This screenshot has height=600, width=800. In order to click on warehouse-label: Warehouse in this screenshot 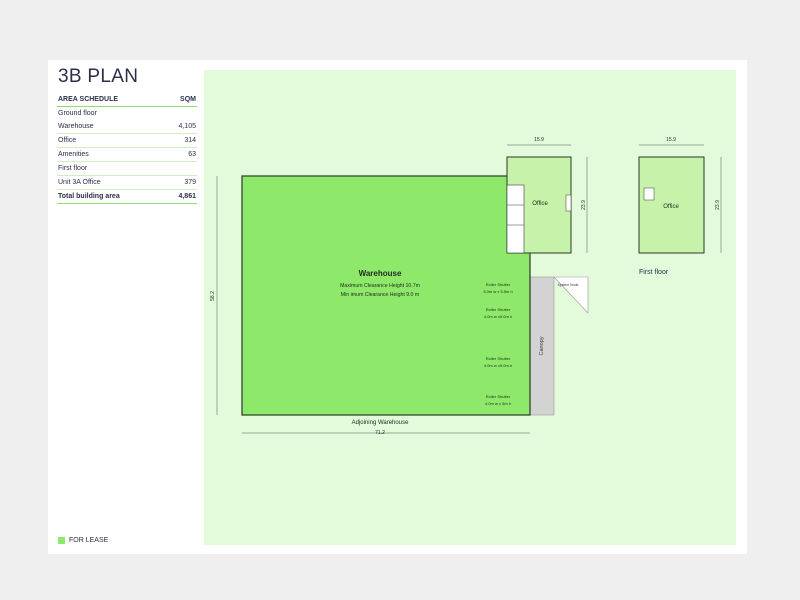, I will do `click(380, 273)`.